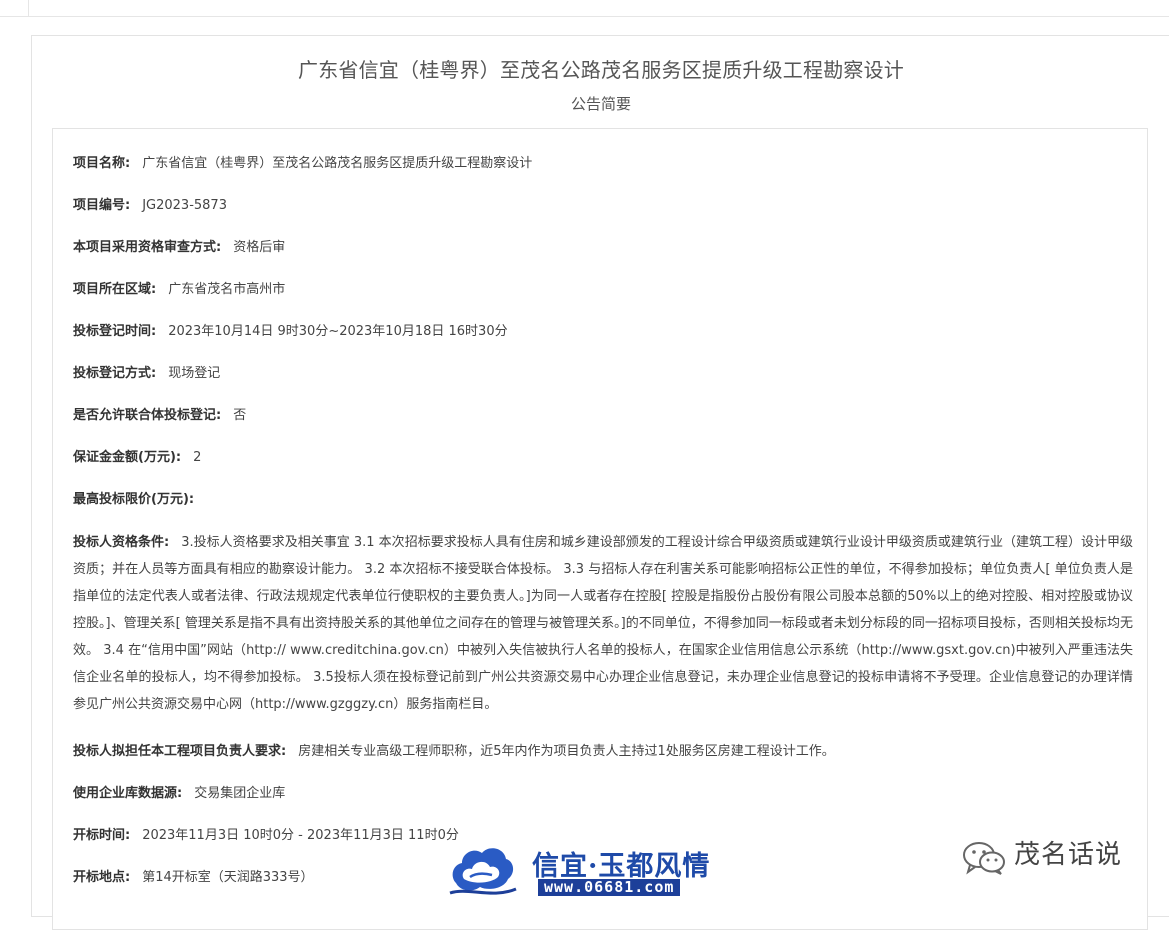  I want to click on field-value: 2023年10月14日 9时30分~2023年10月18日 16时30分, so click(338, 331).